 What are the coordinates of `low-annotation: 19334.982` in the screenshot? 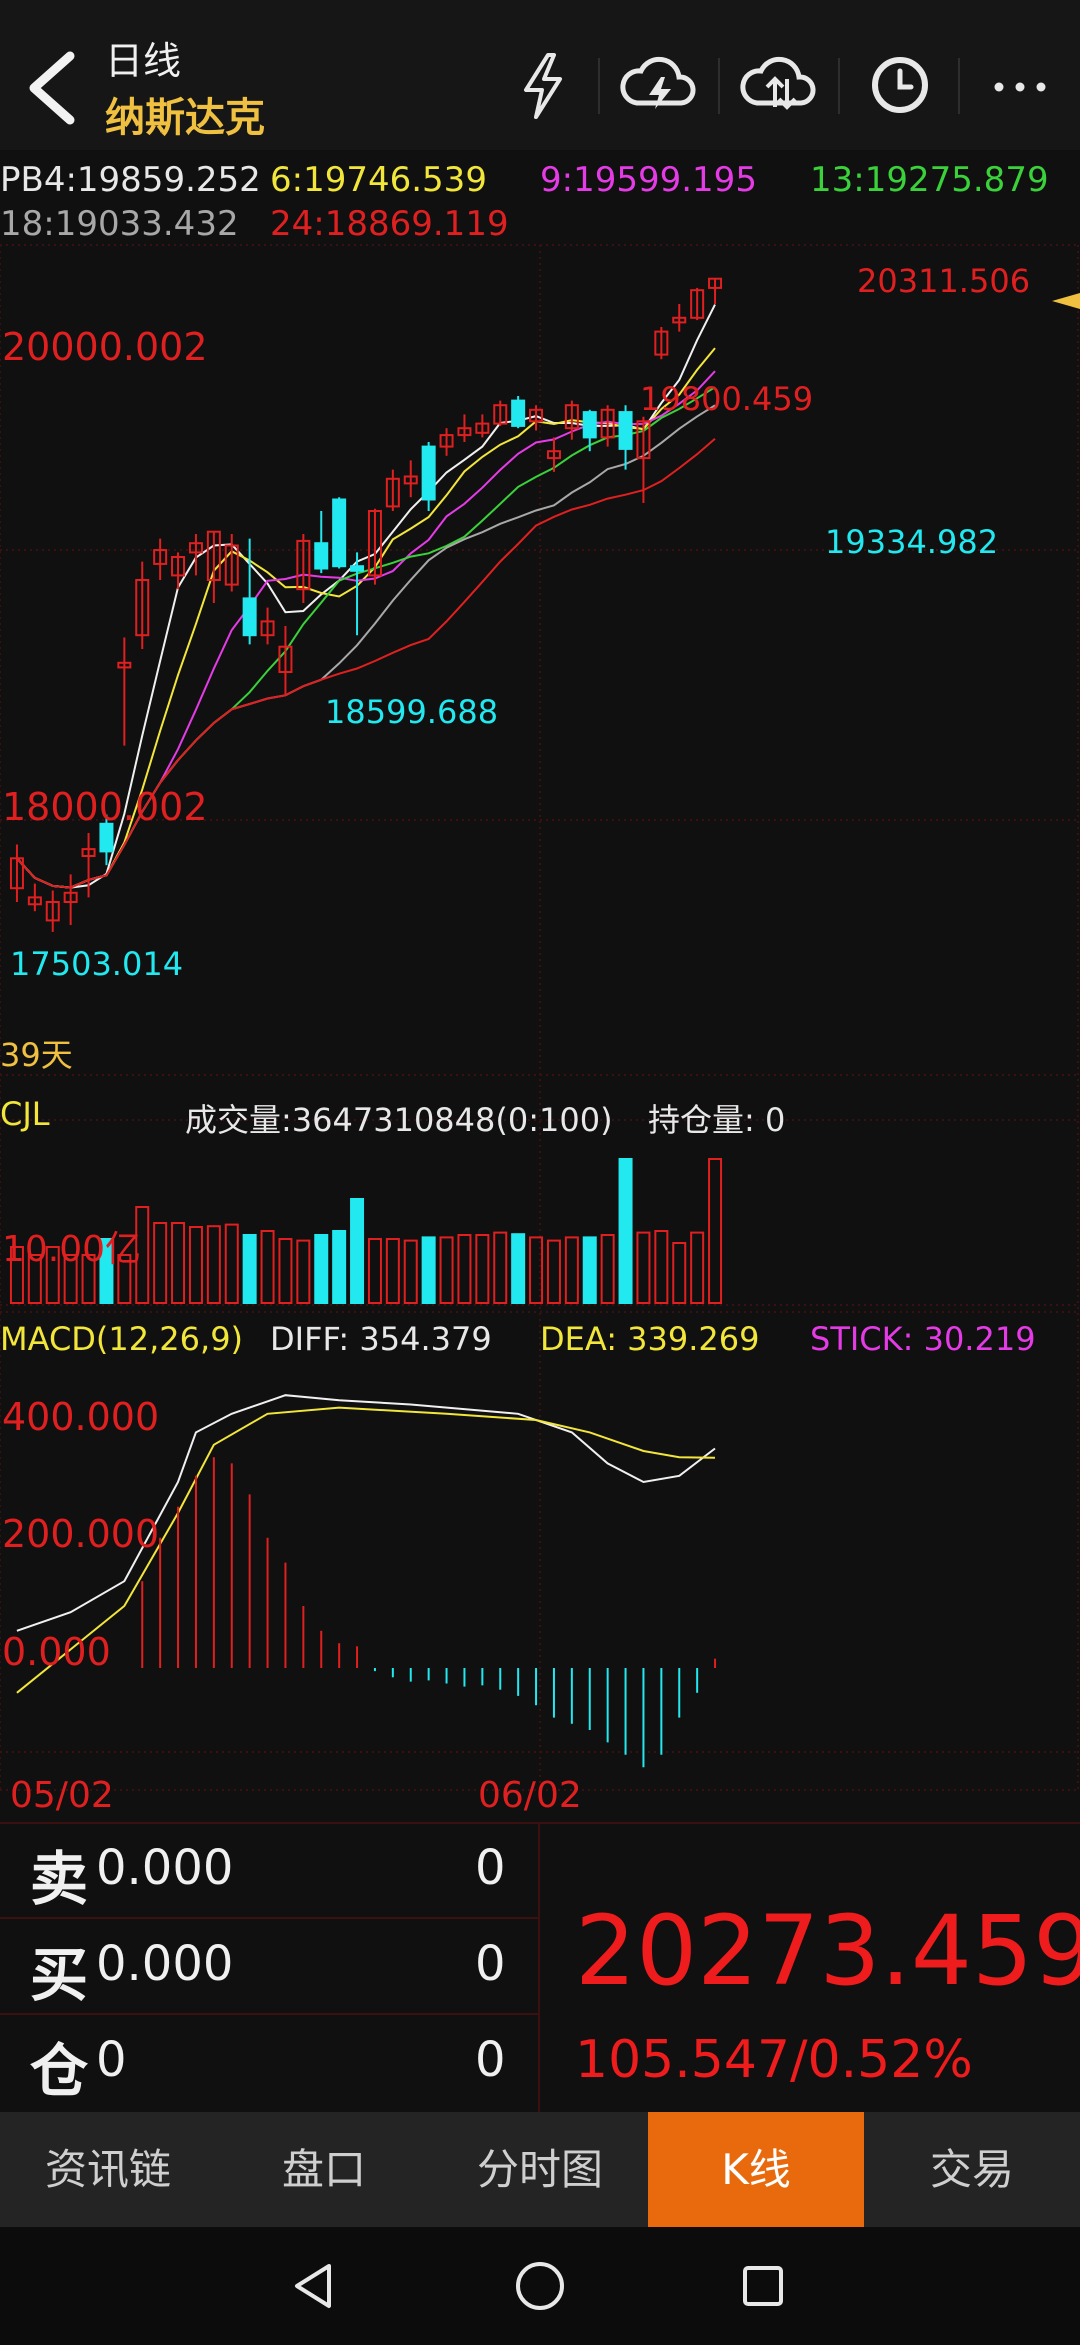 It's located at (912, 542).